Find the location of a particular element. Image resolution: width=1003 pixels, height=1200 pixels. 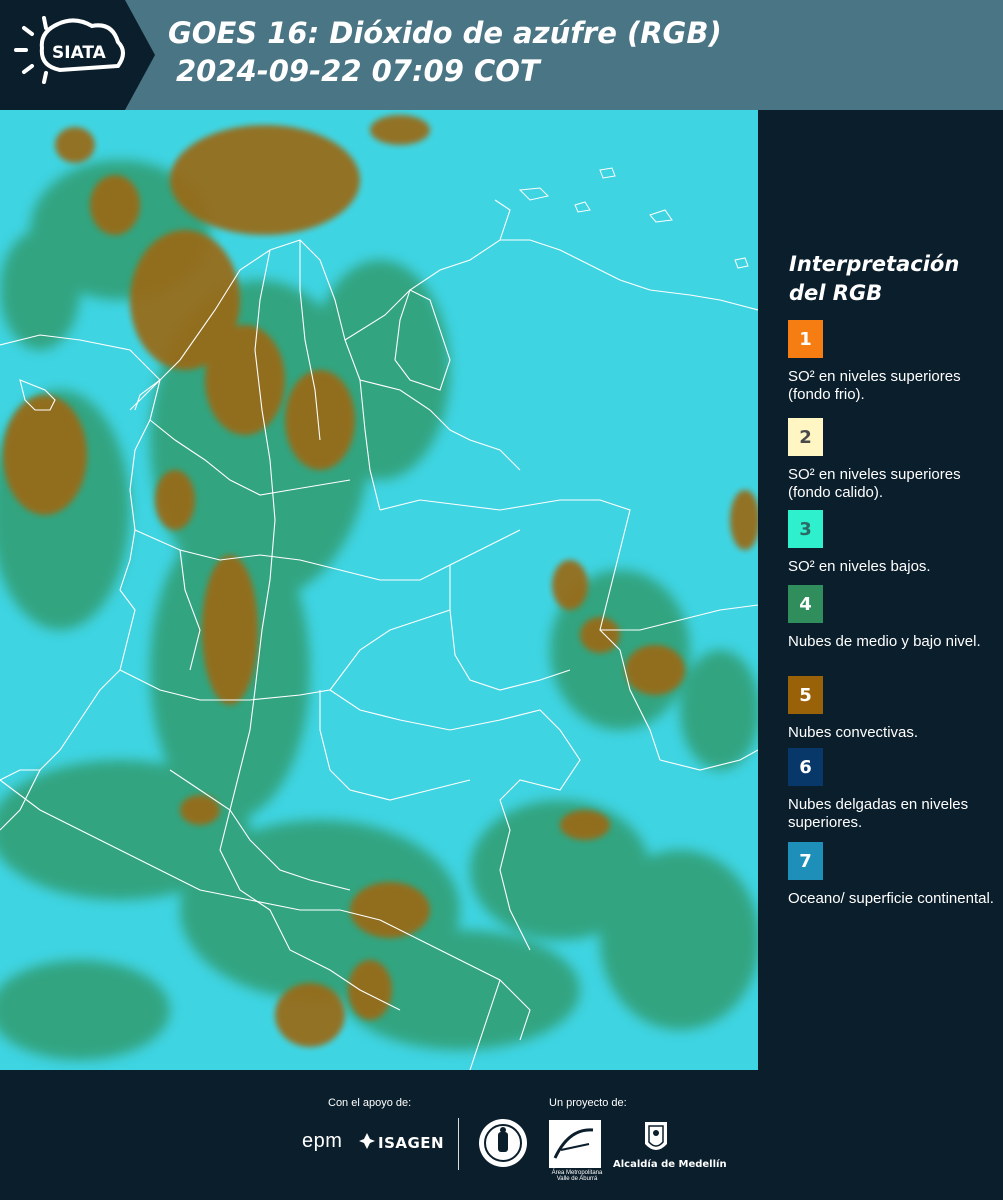

legend-swatch-4: 4 is located at coordinates (805, 604).